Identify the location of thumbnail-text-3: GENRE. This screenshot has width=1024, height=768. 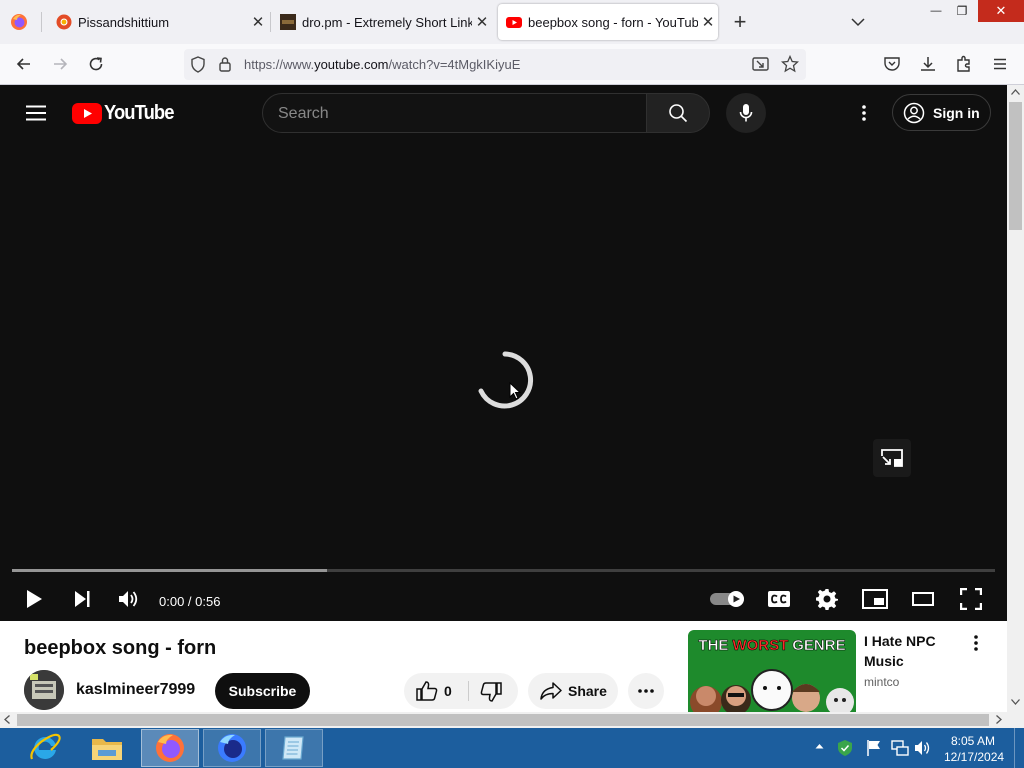
(819, 645).